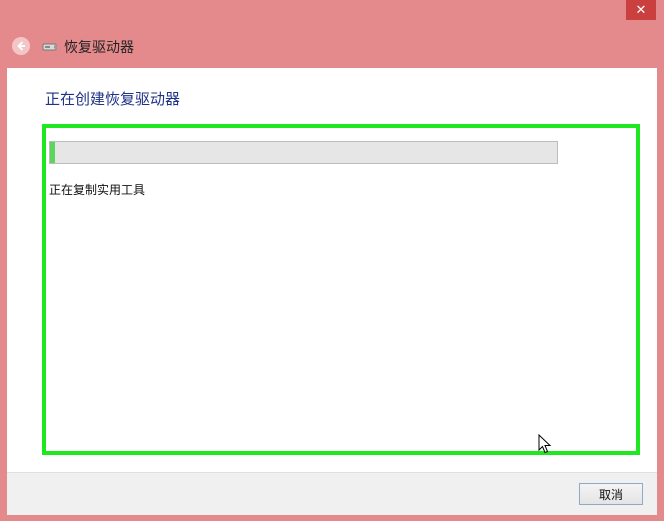 The height and width of the screenshot is (521, 664). What do you see at coordinates (332, 46) in the screenshot?
I see `title-bar: 恢复驱动器` at bounding box center [332, 46].